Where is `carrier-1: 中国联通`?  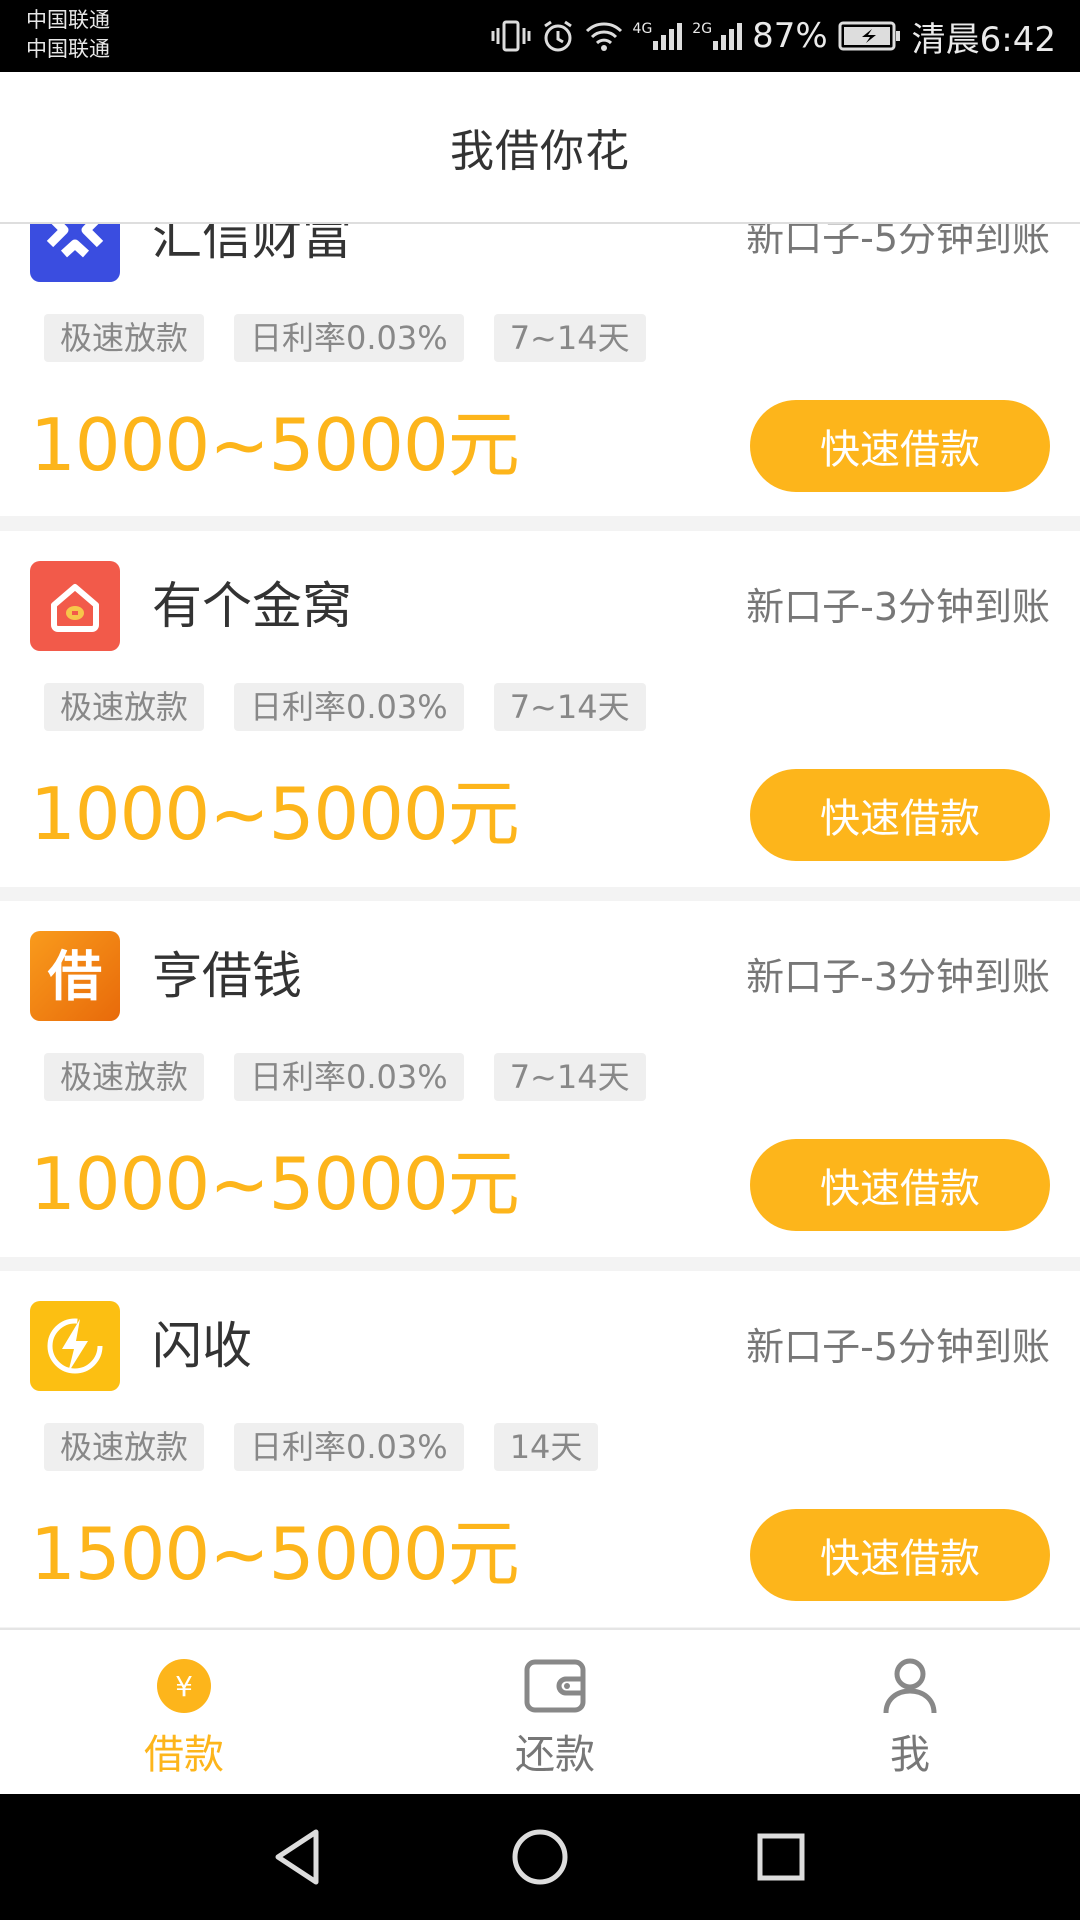
carrier-1: 中国联通 is located at coordinates (68, 20).